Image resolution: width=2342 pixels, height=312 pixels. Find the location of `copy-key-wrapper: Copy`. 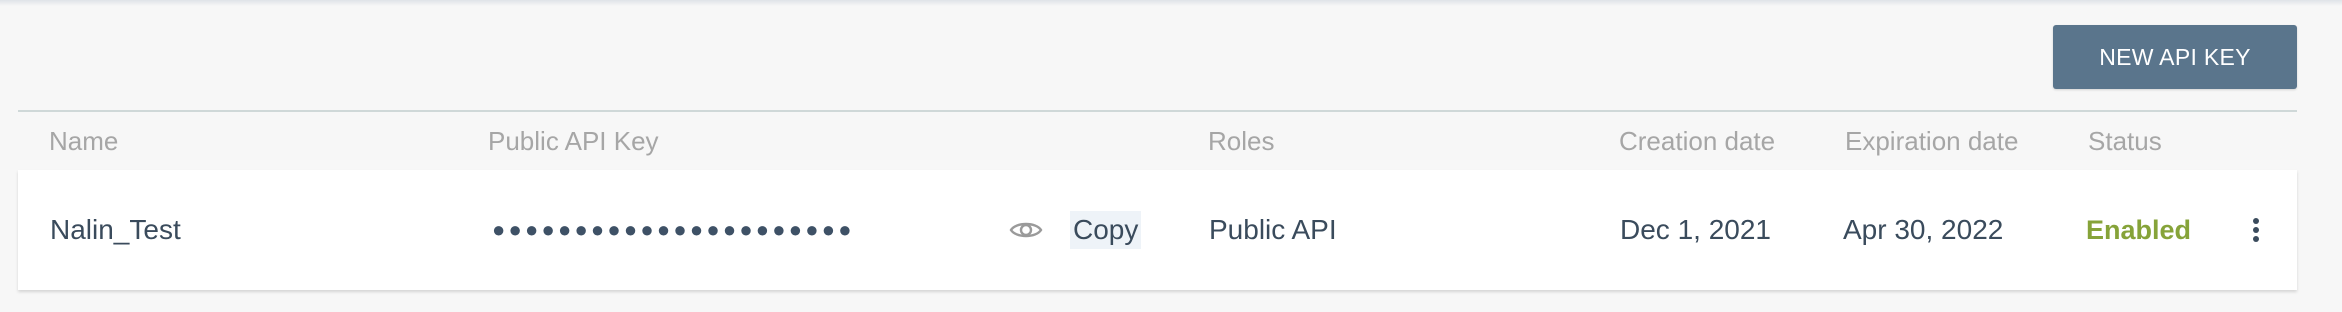

copy-key-wrapper: Copy is located at coordinates (1106, 230).